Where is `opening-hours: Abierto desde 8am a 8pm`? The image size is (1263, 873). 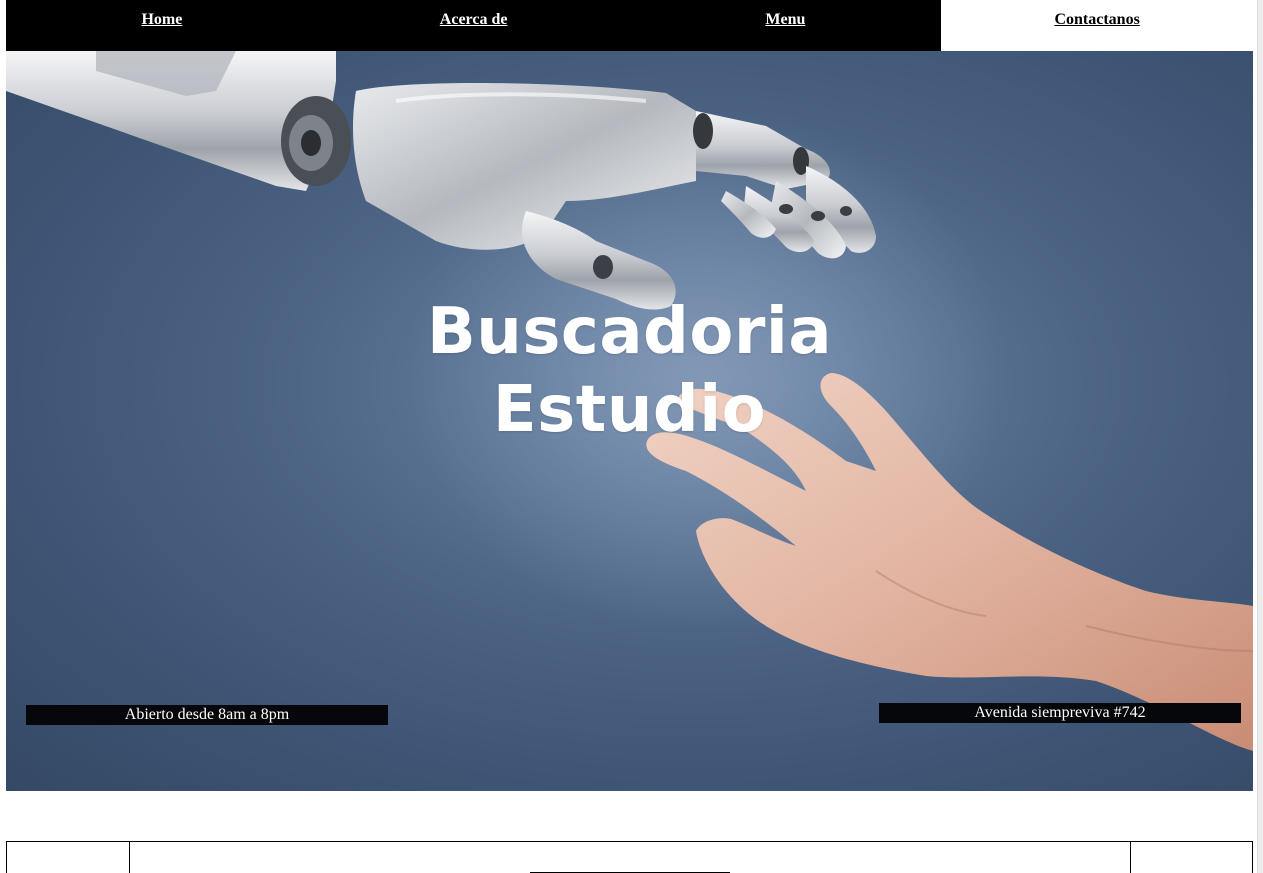 opening-hours: Abierto desde 8am a 8pm is located at coordinates (207, 715).